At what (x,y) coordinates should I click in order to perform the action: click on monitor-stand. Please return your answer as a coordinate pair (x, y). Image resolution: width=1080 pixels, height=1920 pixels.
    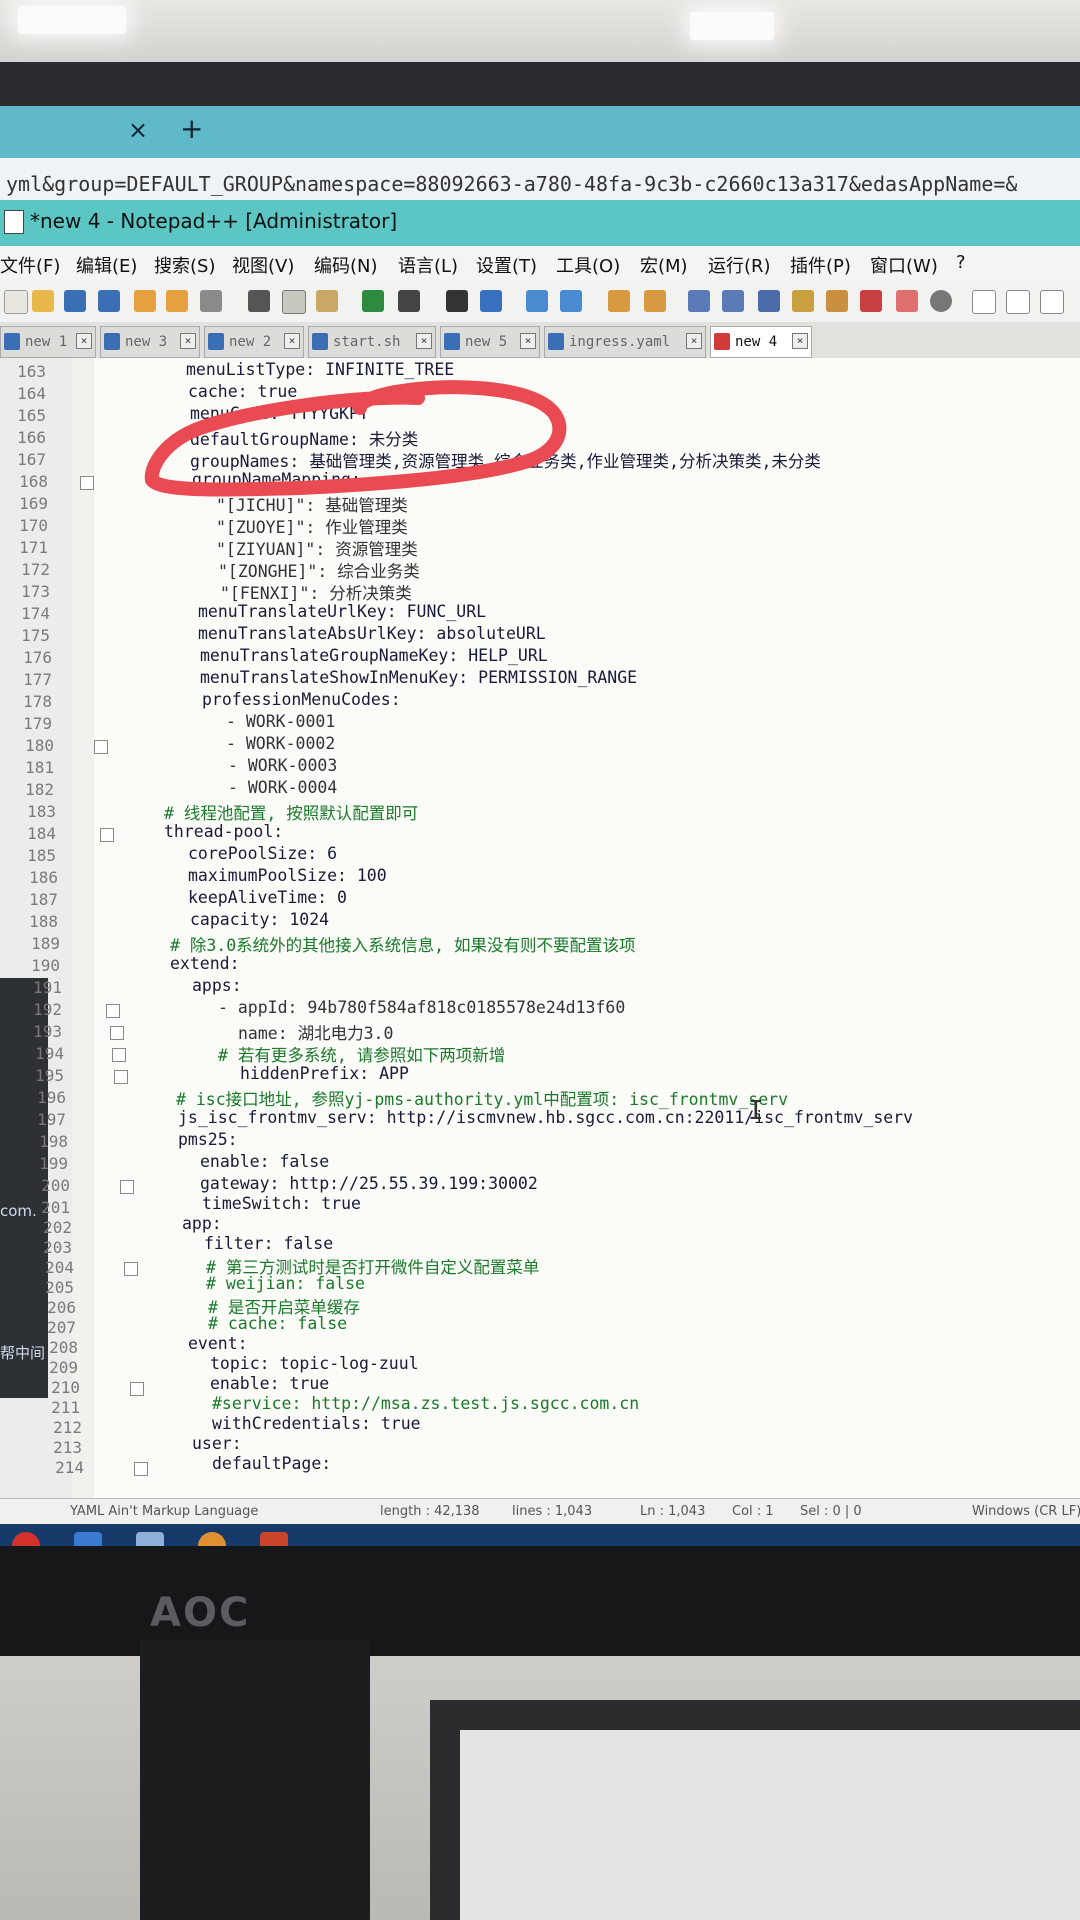
    Looking at the image, I should click on (255, 1780).